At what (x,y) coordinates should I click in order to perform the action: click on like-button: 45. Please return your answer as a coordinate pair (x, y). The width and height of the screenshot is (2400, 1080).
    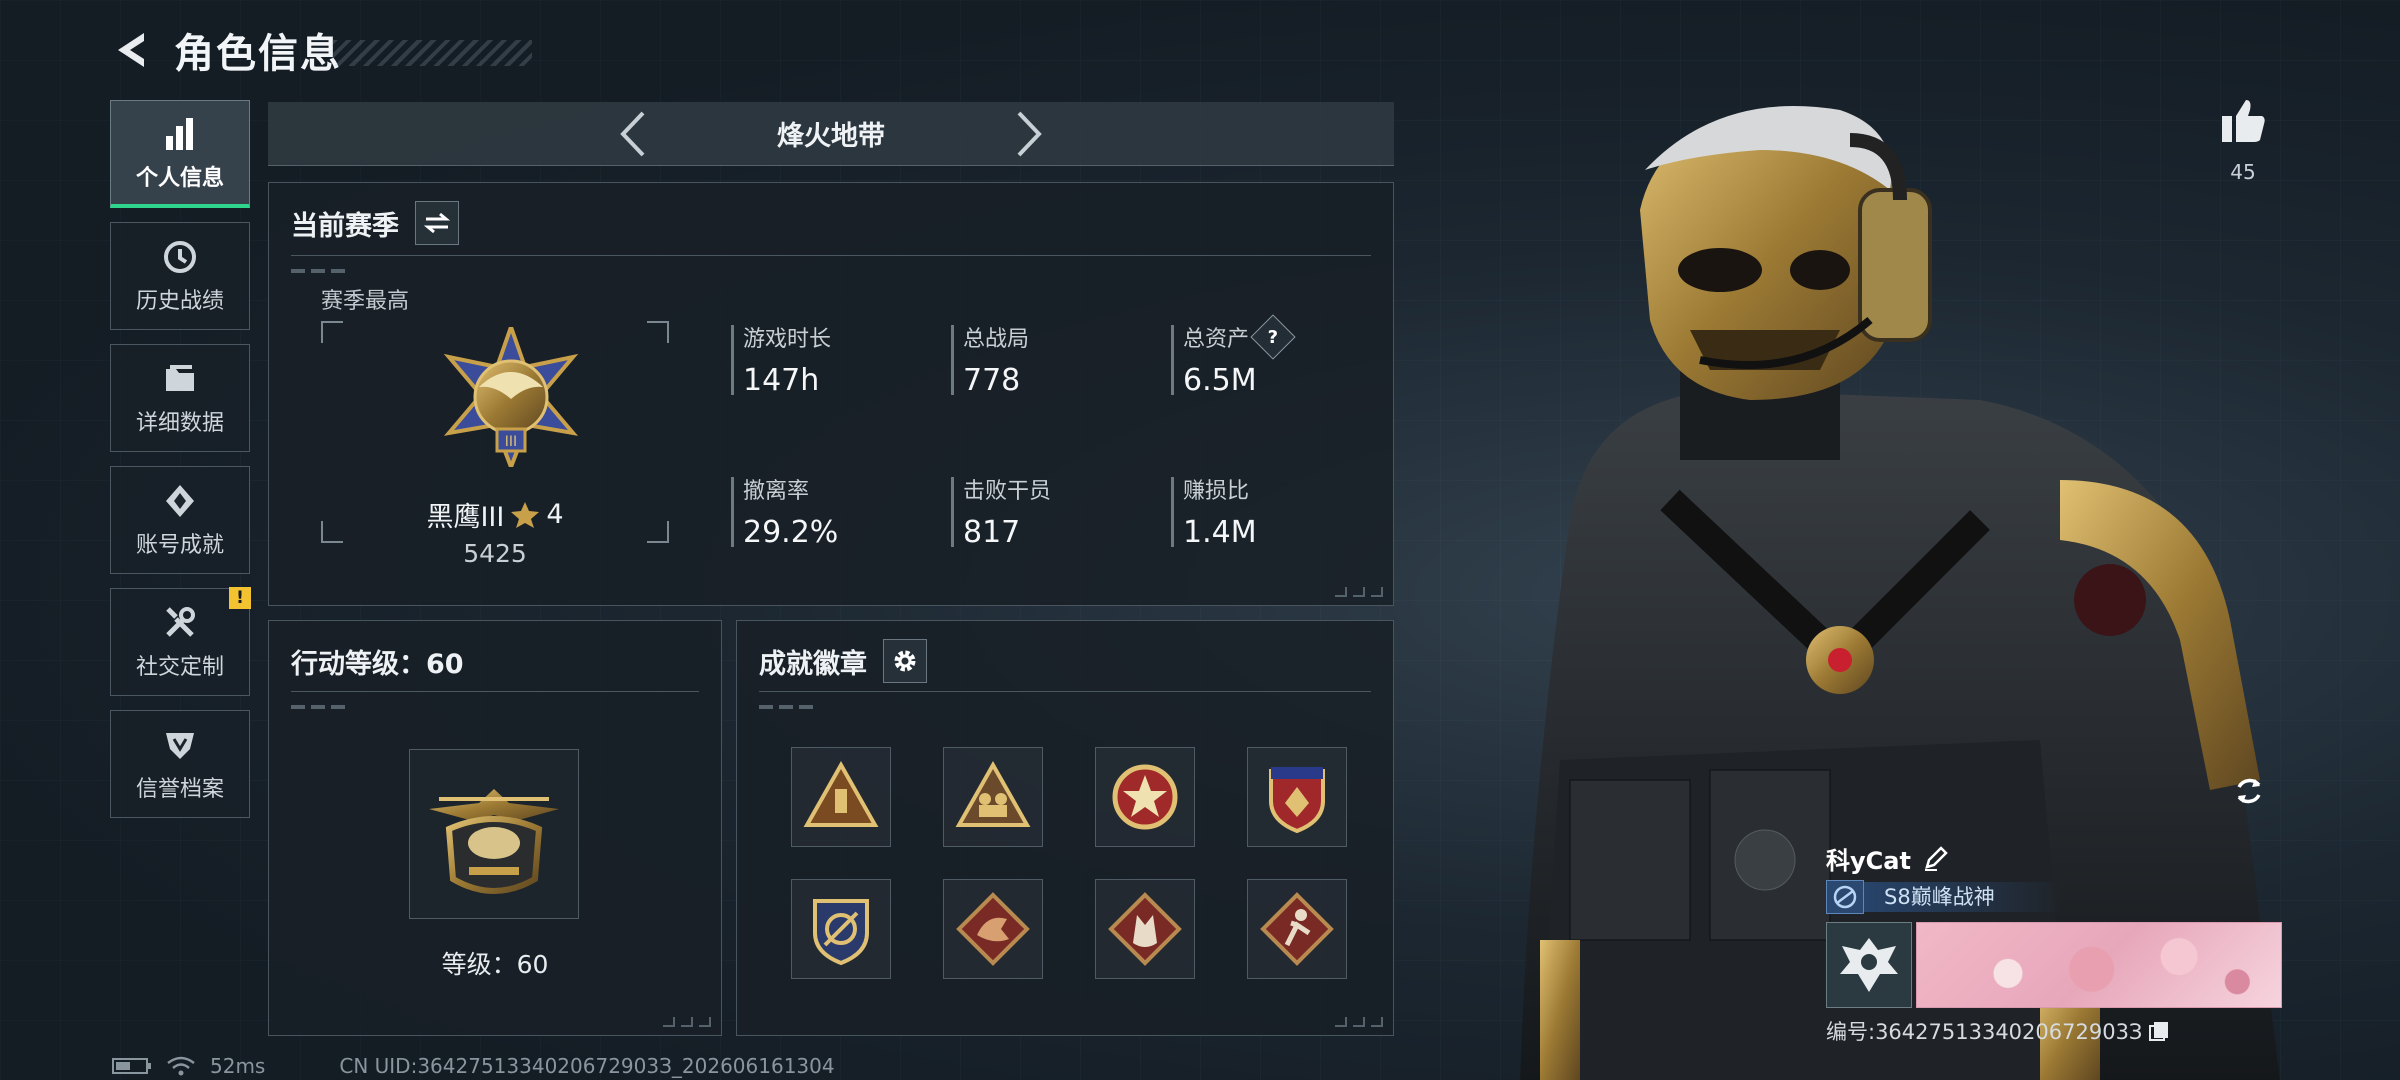
    Looking at the image, I should click on (2243, 140).